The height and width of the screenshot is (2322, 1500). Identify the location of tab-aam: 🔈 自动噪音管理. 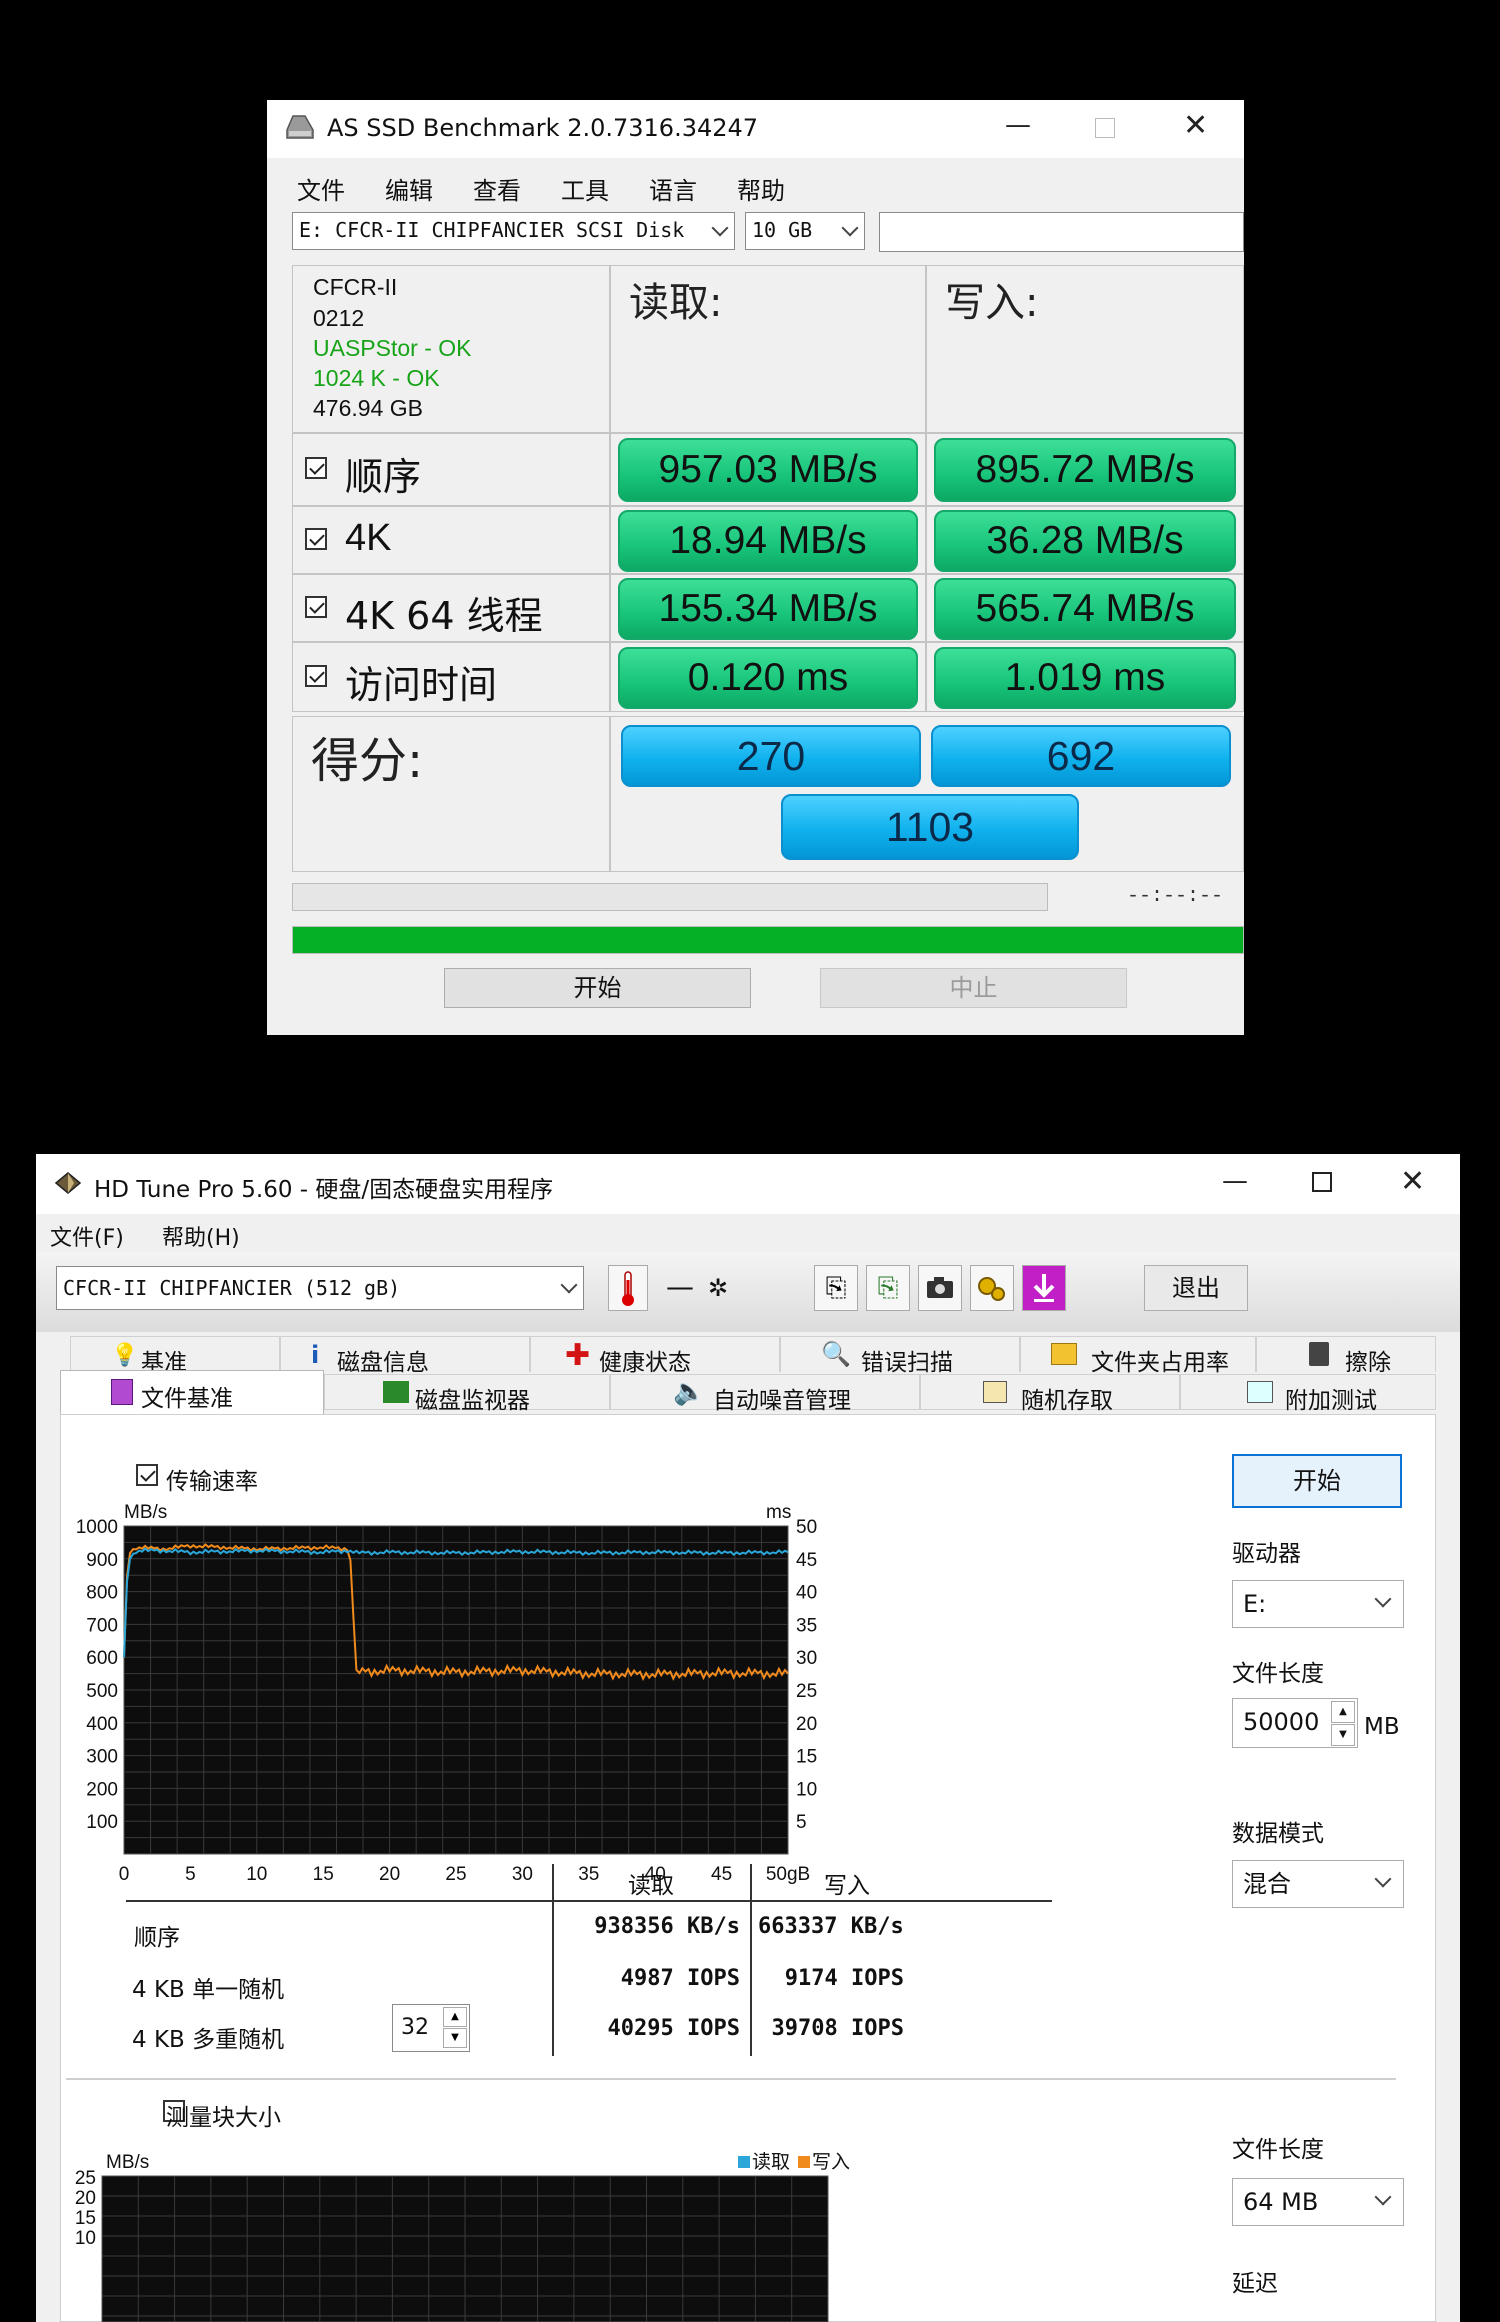
(765, 1394).